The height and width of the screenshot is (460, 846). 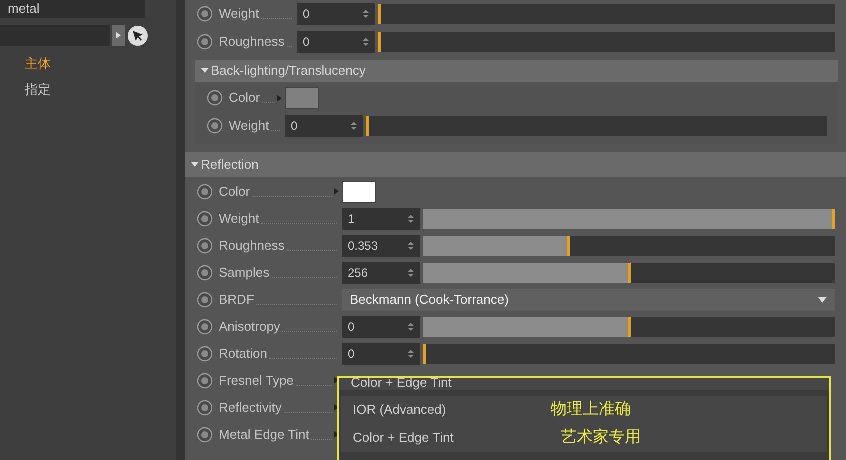 What do you see at coordinates (588, 299) in the screenshot?
I see `dropdown-field: Beckmann (Cook-Torrance)` at bounding box center [588, 299].